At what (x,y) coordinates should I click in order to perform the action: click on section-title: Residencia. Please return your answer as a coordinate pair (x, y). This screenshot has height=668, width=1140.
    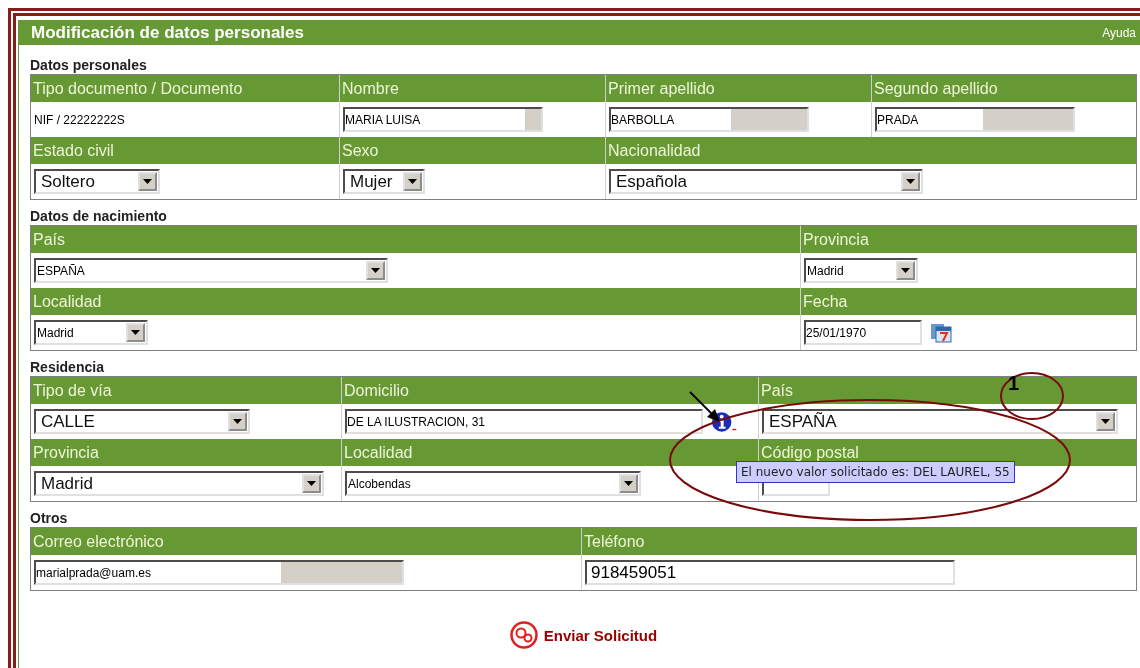
    Looking at the image, I should click on (67, 367).